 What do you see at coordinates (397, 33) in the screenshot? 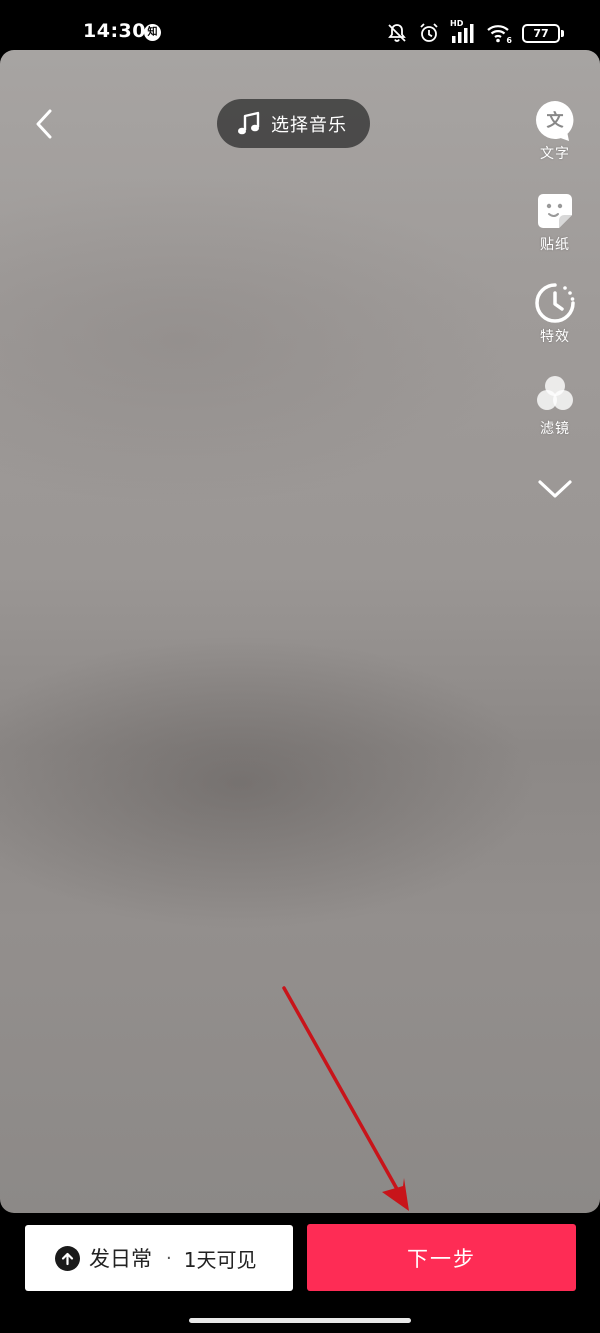
I see `bell-muted-icon` at bounding box center [397, 33].